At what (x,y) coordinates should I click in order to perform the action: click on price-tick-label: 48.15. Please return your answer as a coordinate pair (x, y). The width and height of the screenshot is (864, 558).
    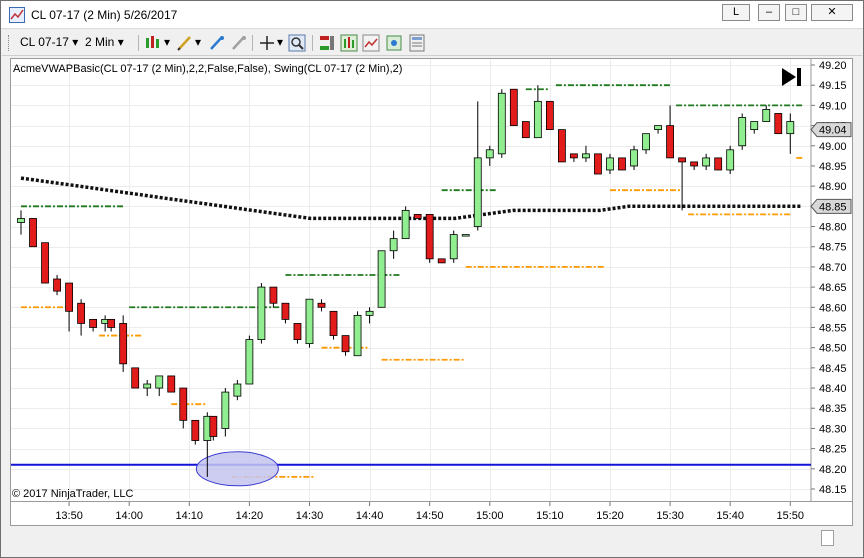
    Looking at the image, I should click on (833, 490).